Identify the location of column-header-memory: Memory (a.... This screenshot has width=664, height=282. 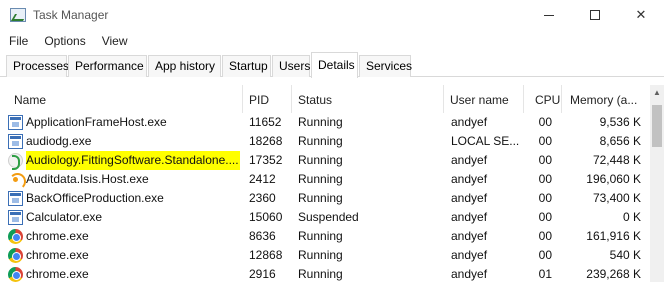
(606, 99).